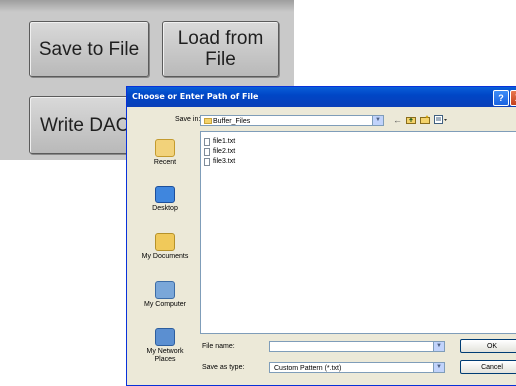  I want to click on save-as-type-dropdown: Custom Pattern (*.txt) ▼, so click(357, 367).